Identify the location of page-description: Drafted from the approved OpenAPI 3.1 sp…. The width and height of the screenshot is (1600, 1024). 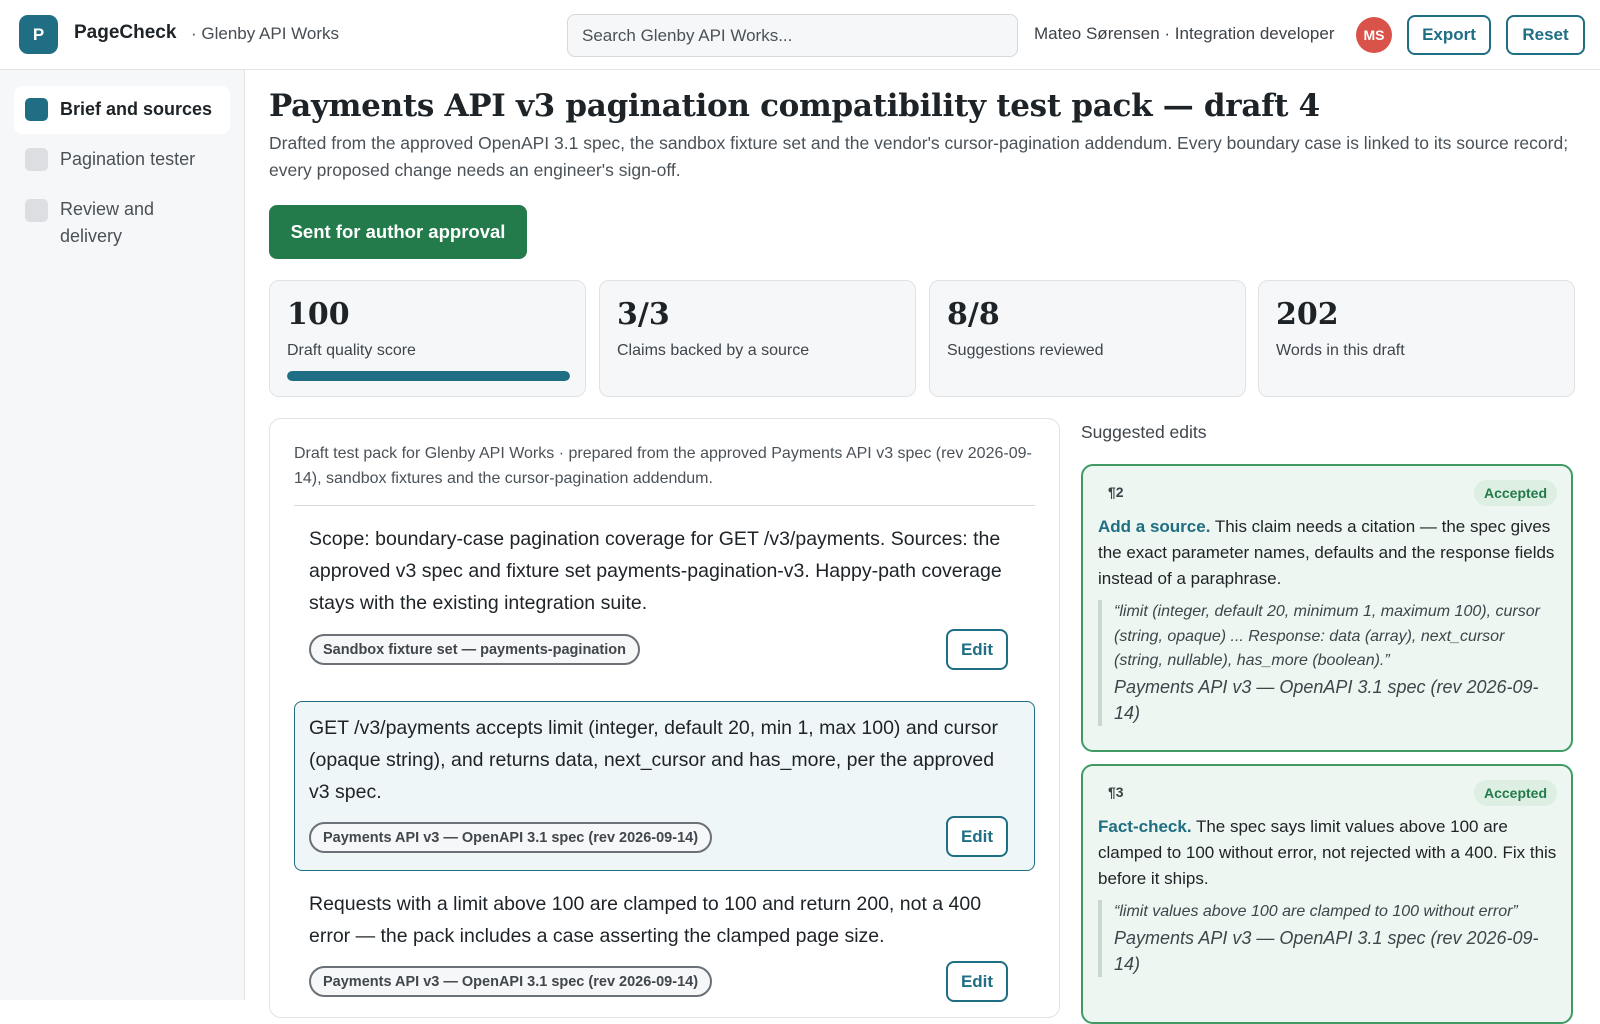
(919, 156).